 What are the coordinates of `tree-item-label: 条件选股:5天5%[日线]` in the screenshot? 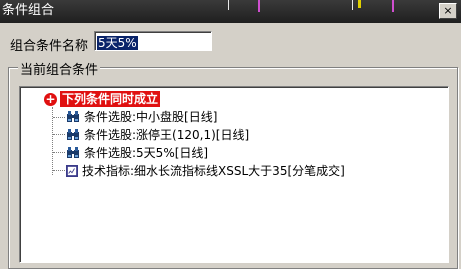 It's located at (146, 153).